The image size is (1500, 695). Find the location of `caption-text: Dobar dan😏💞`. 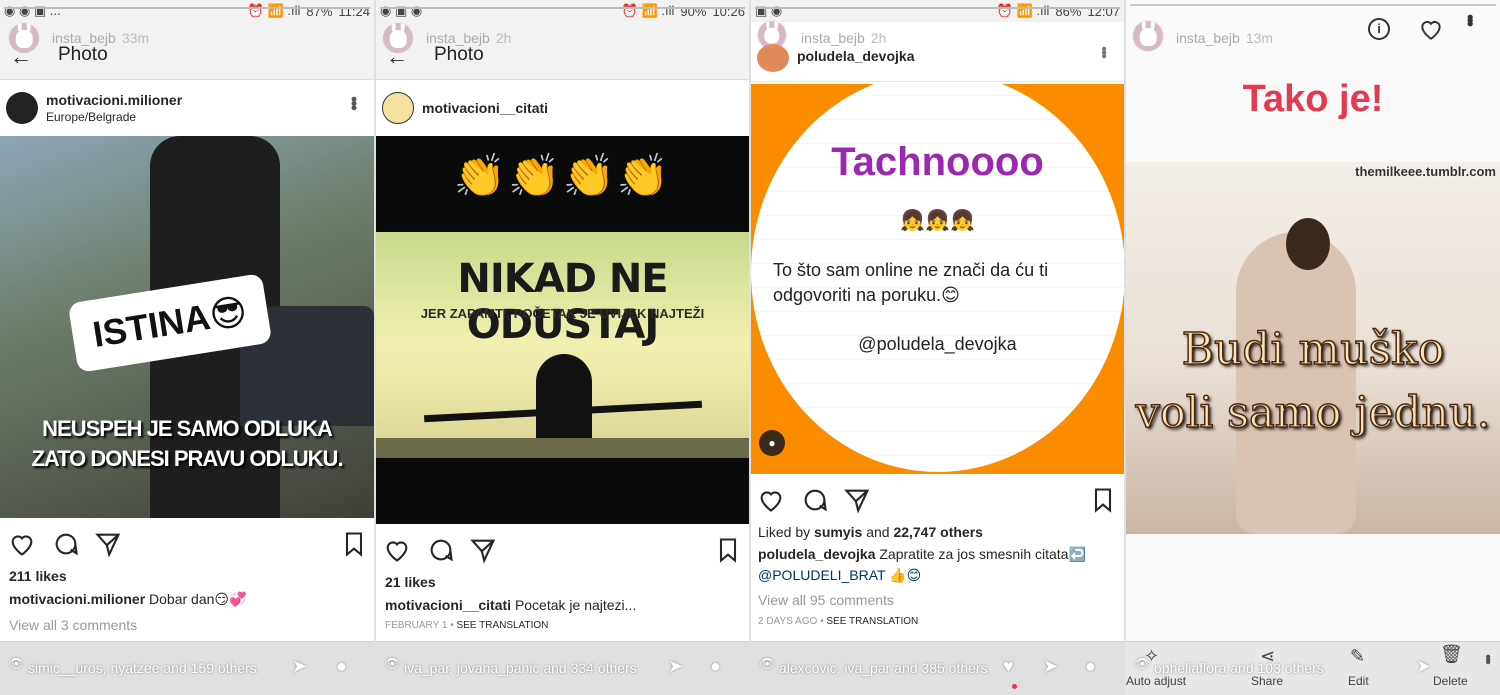

caption-text: Dobar dan😏💞 is located at coordinates (198, 599).